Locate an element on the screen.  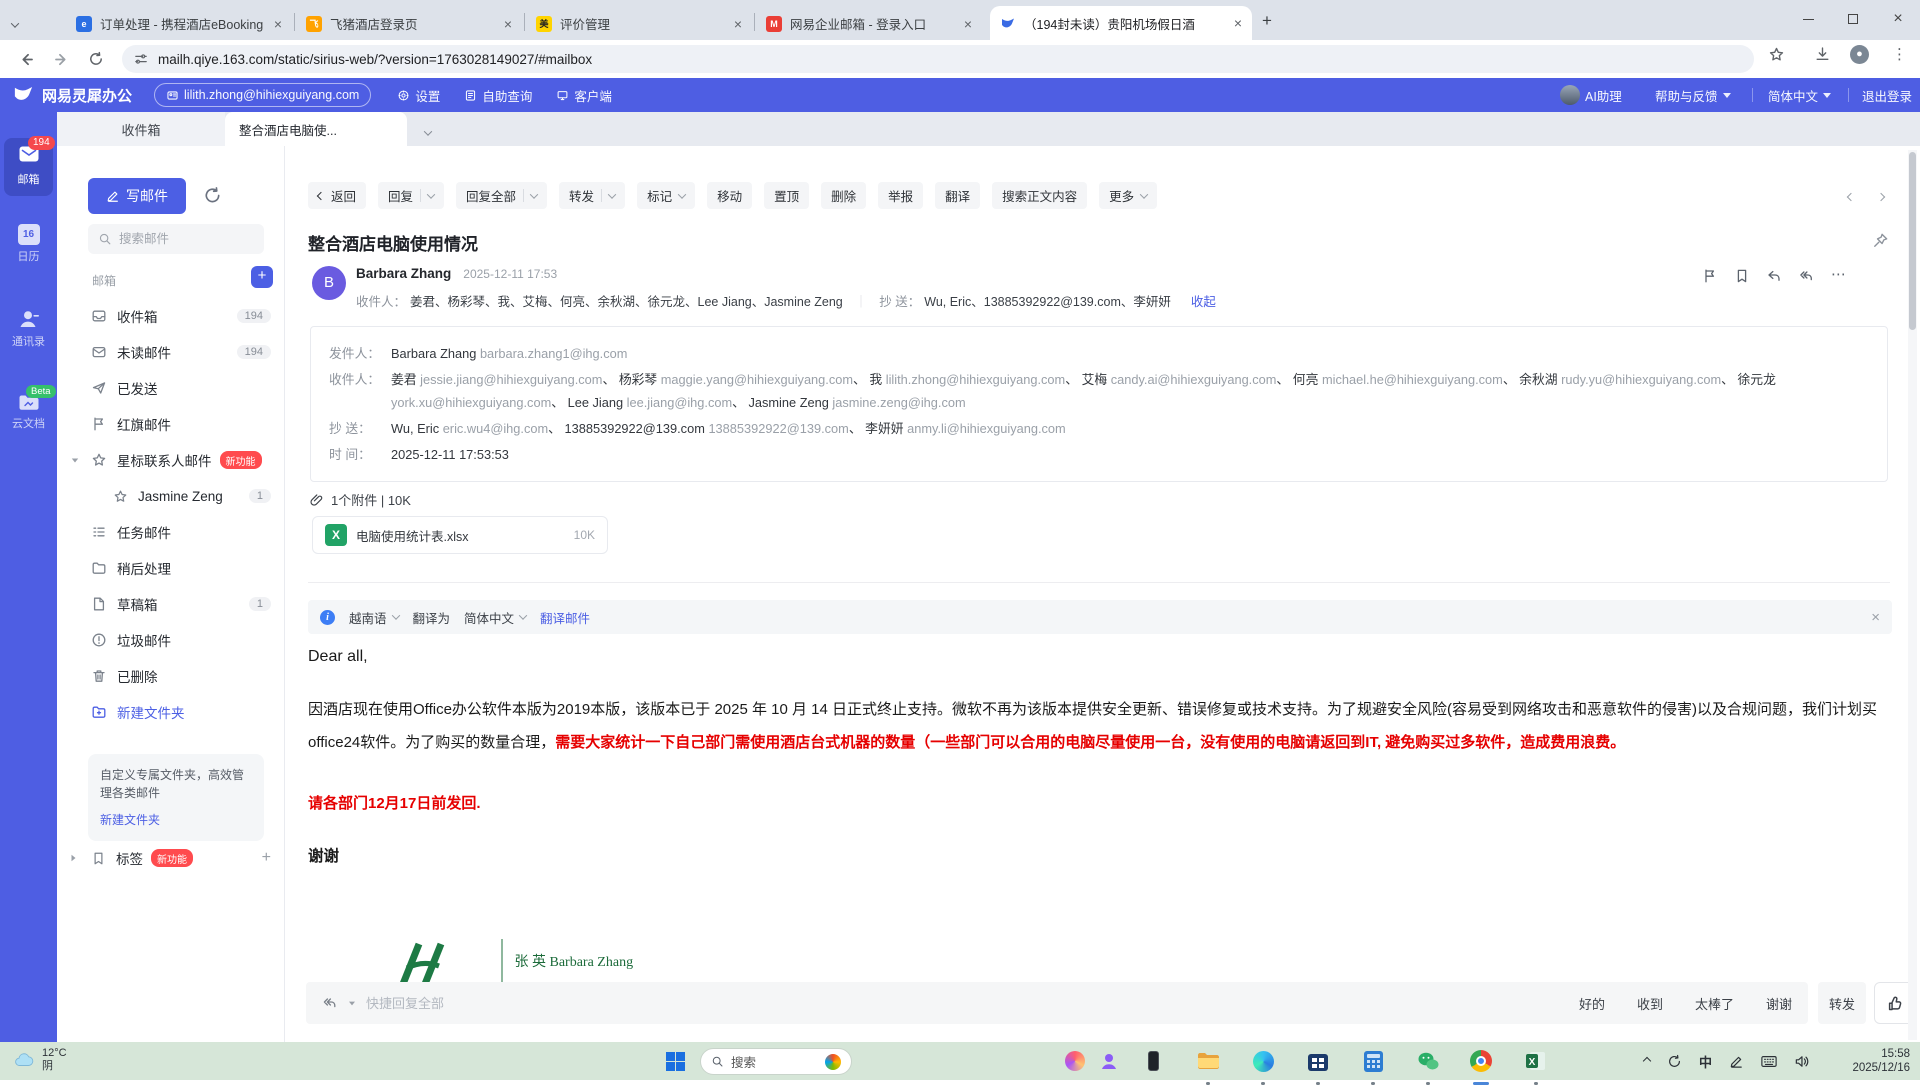
taskbar-calculator-icon is located at coordinates (1373, 1066).